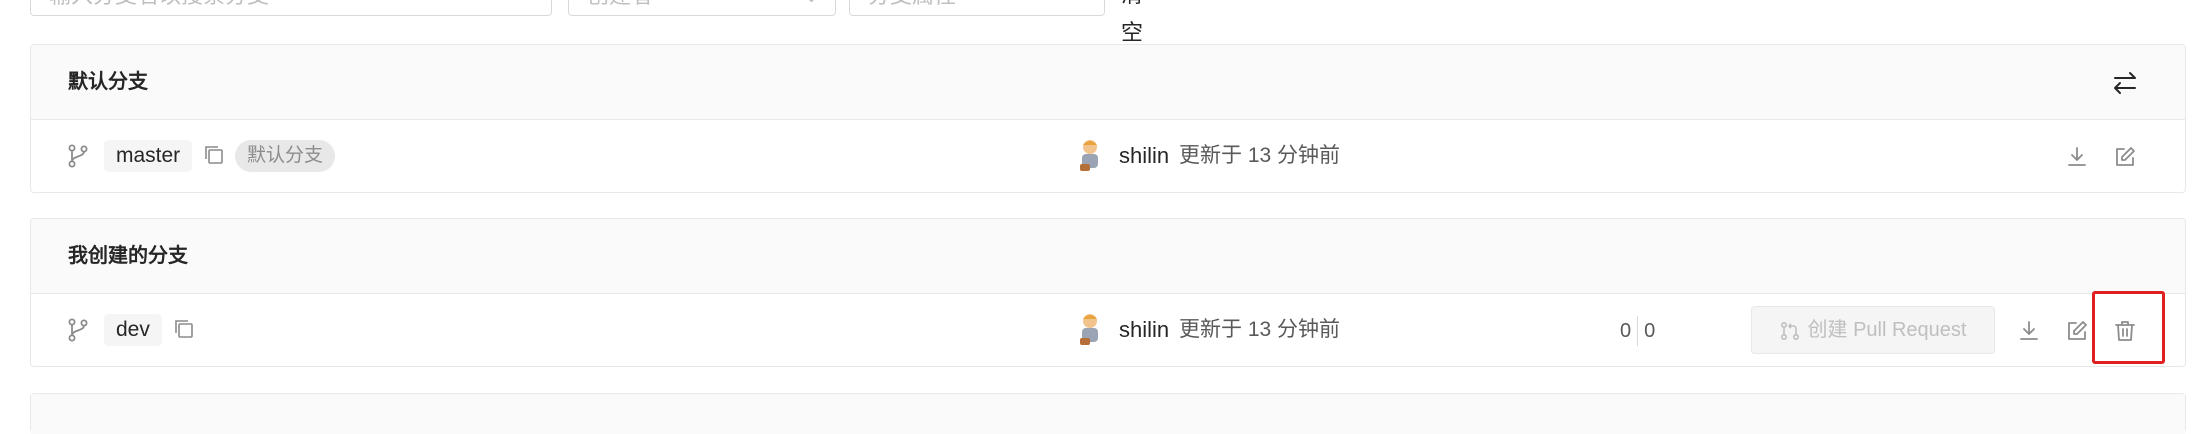  I want to click on pull-request-icon, so click(1789, 330).